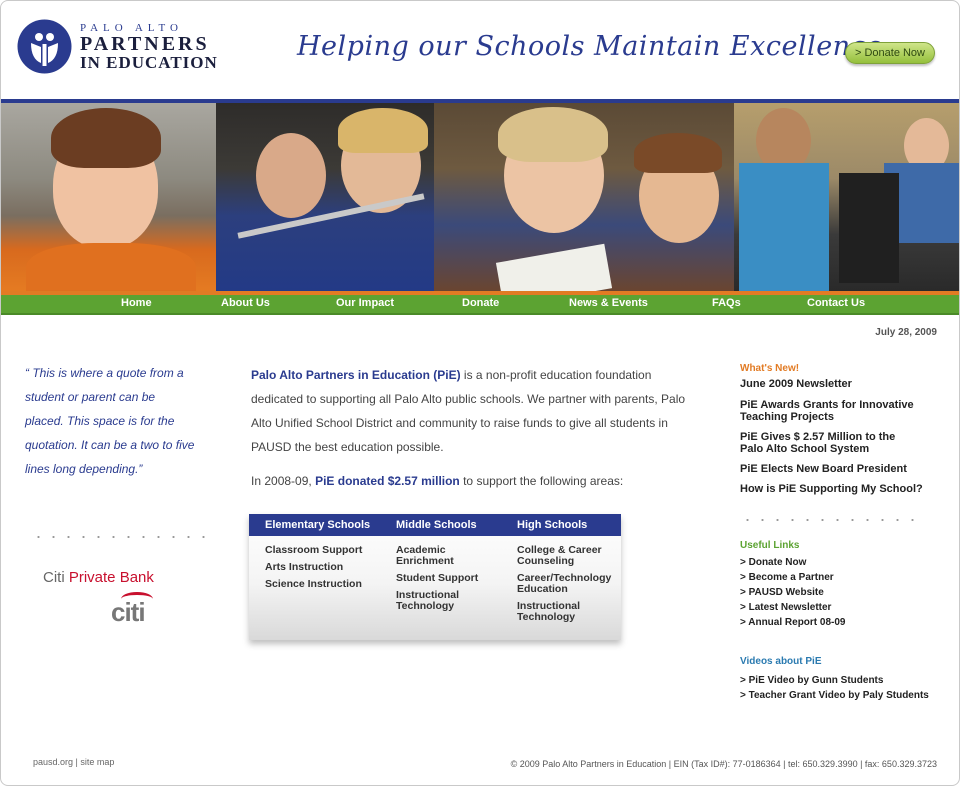  I want to click on current-date: July 28, 2009, so click(906, 332).